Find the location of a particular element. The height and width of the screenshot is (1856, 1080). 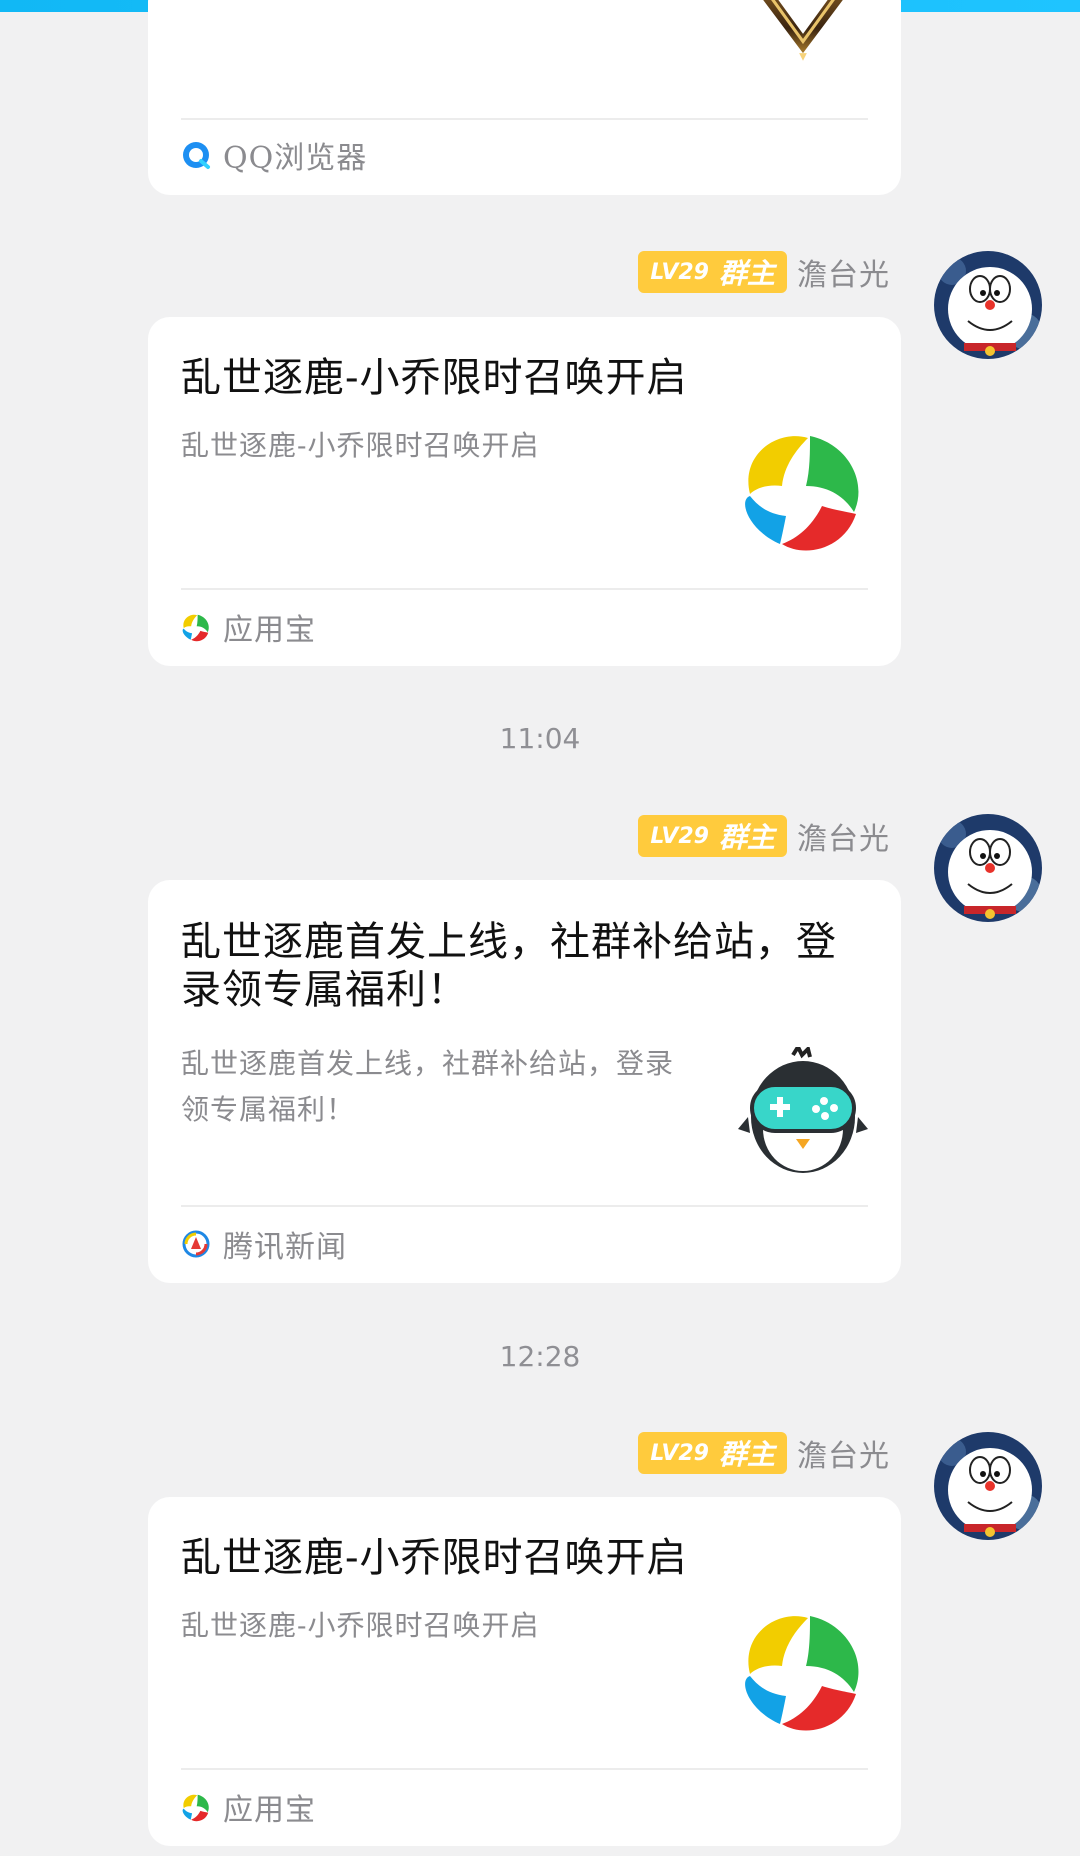

card-title: 乱世逐鹿首发上线，社群补给站，登录领专属福利！ is located at coordinates (509, 966).